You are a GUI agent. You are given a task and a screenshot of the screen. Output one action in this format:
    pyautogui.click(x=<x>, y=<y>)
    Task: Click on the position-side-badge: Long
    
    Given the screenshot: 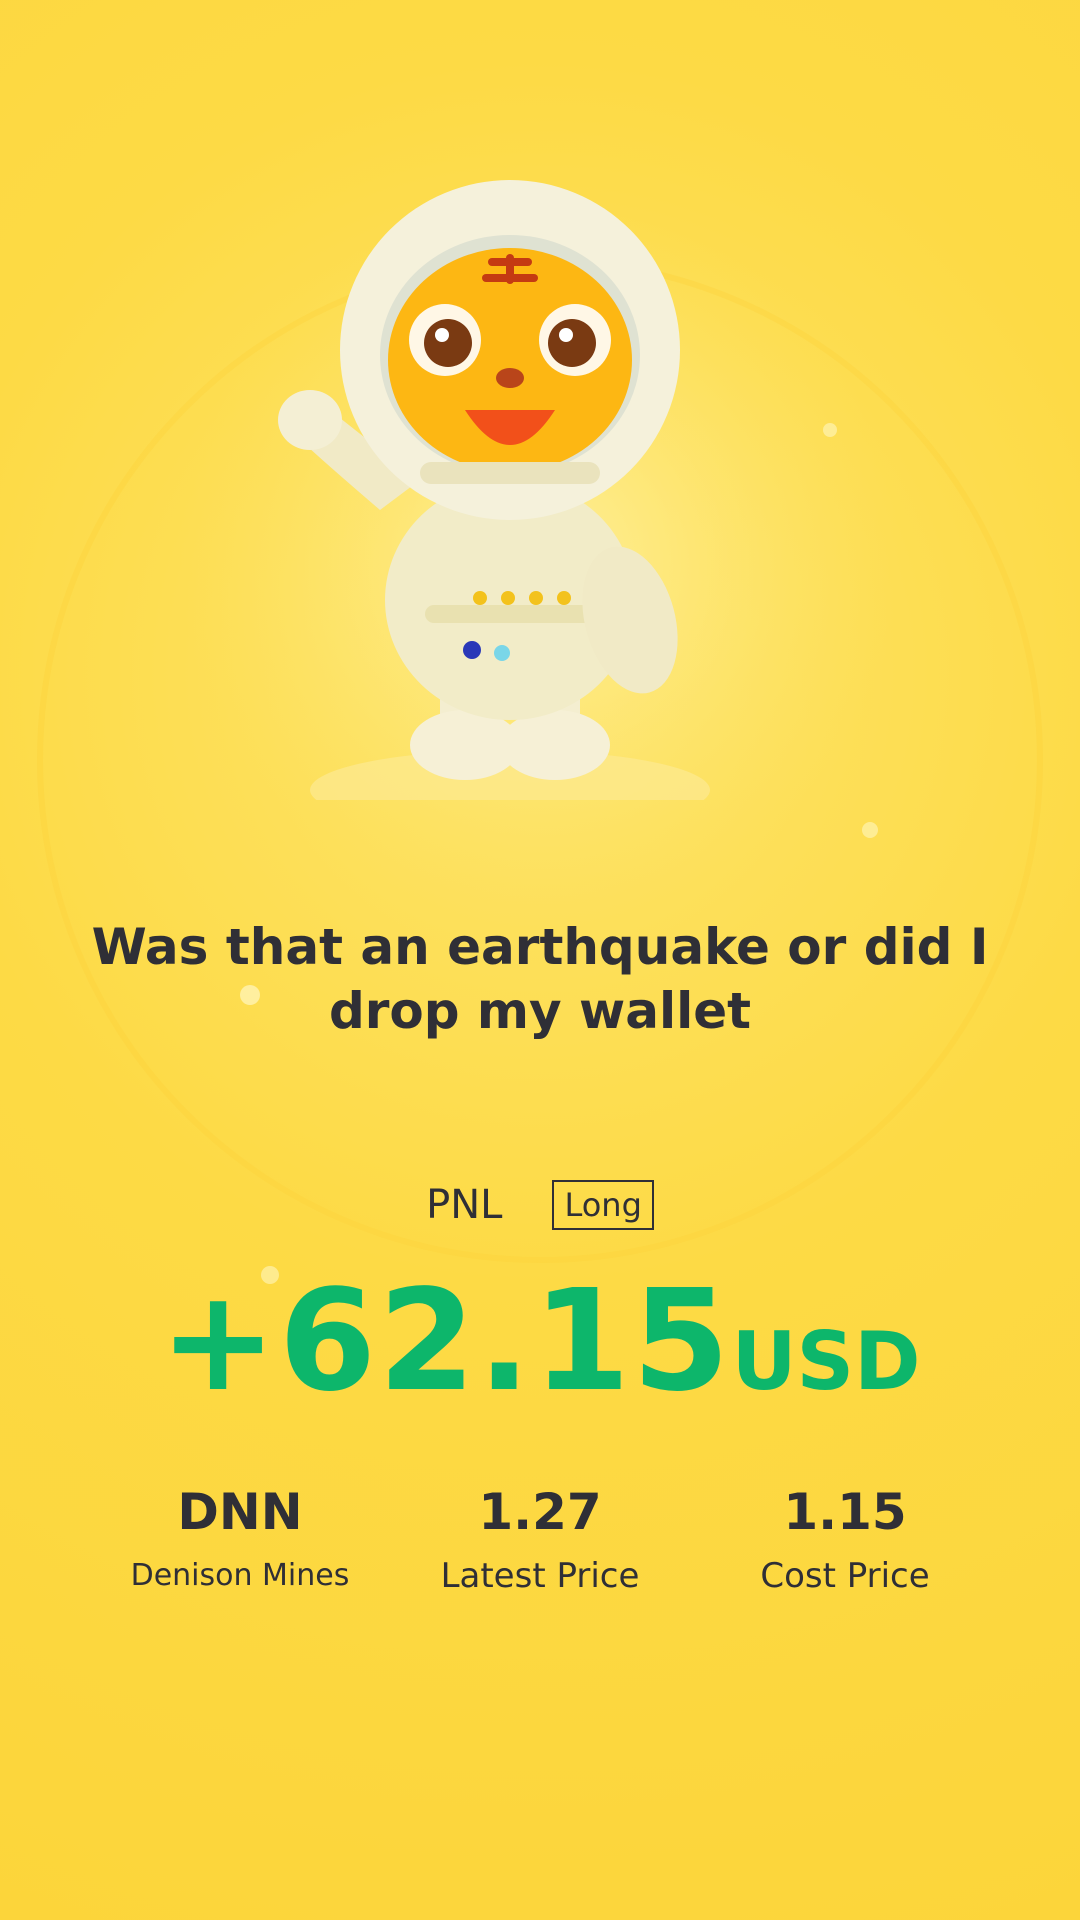 What is the action you would take?
    pyautogui.click(x=603, y=1205)
    